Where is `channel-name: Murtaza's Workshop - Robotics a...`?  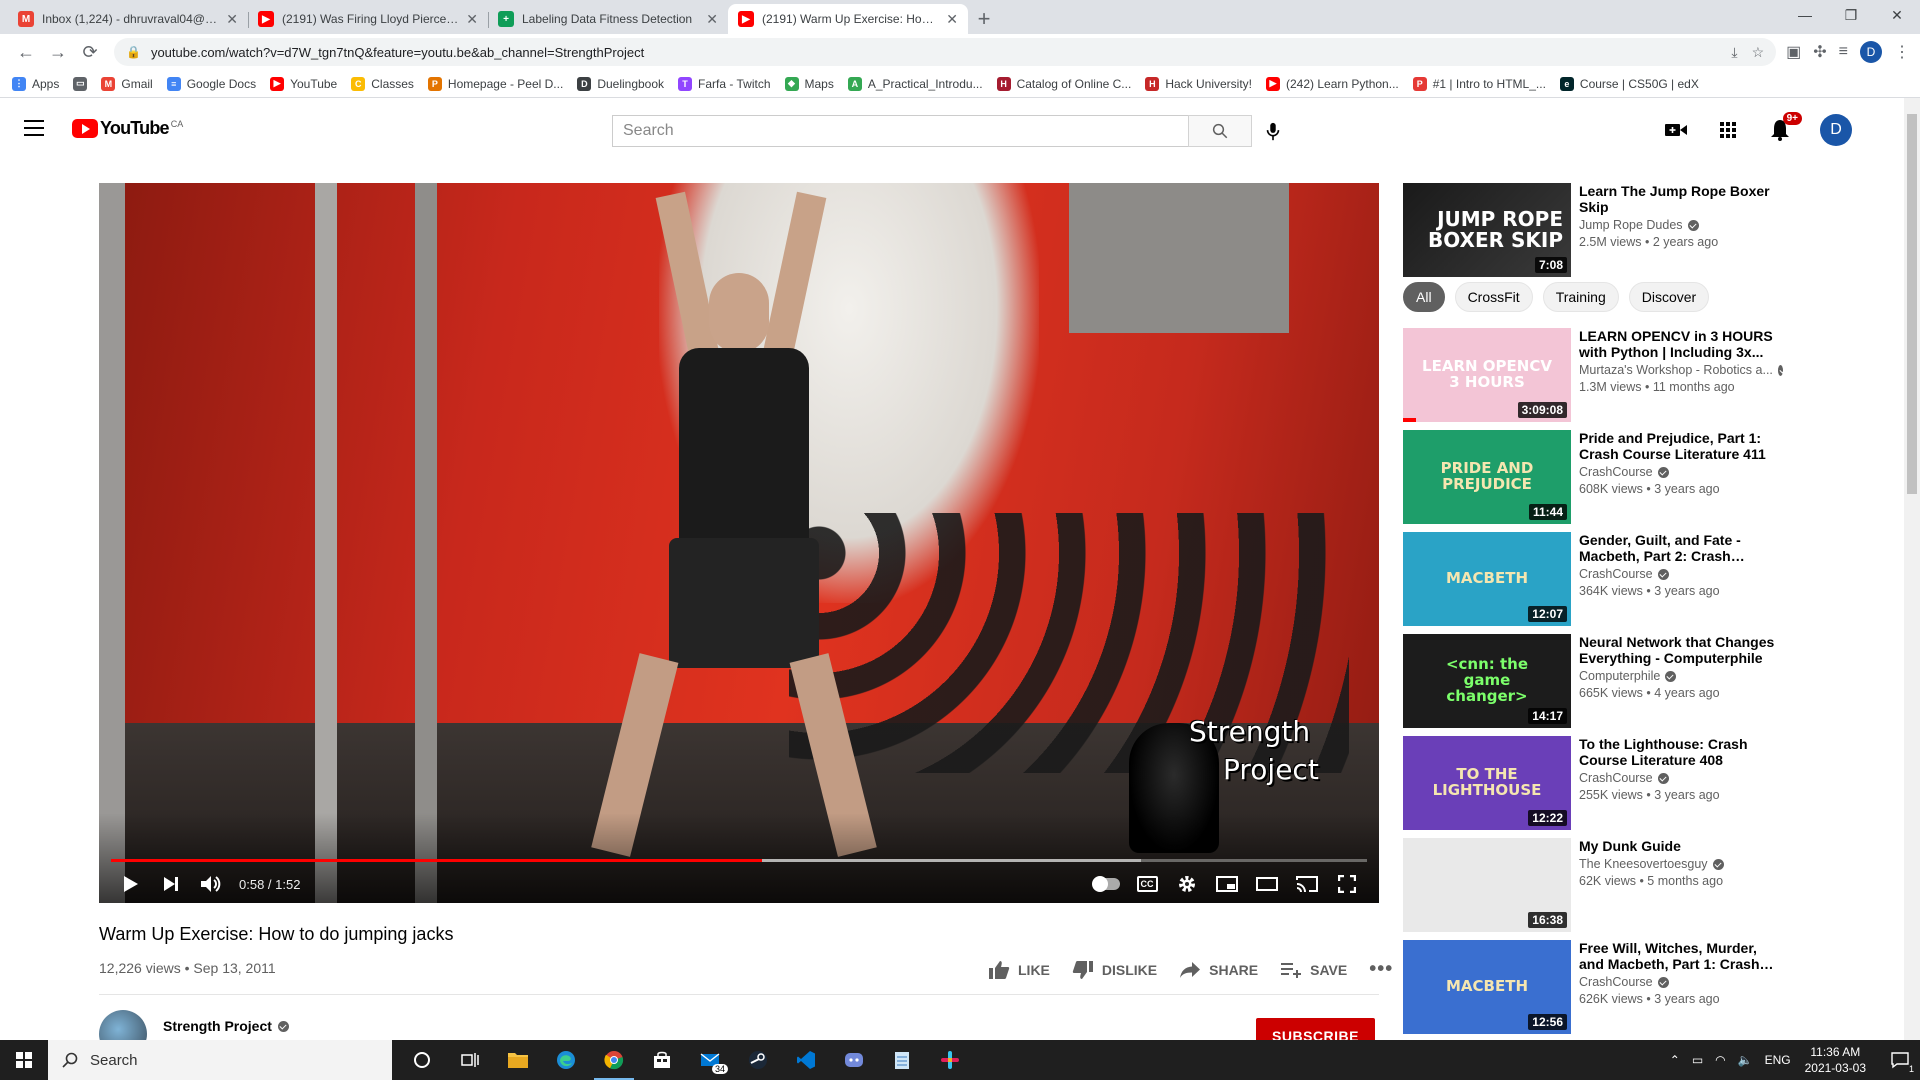 channel-name: Murtaza's Workshop - Robotics a... is located at coordinates (1676, 370).